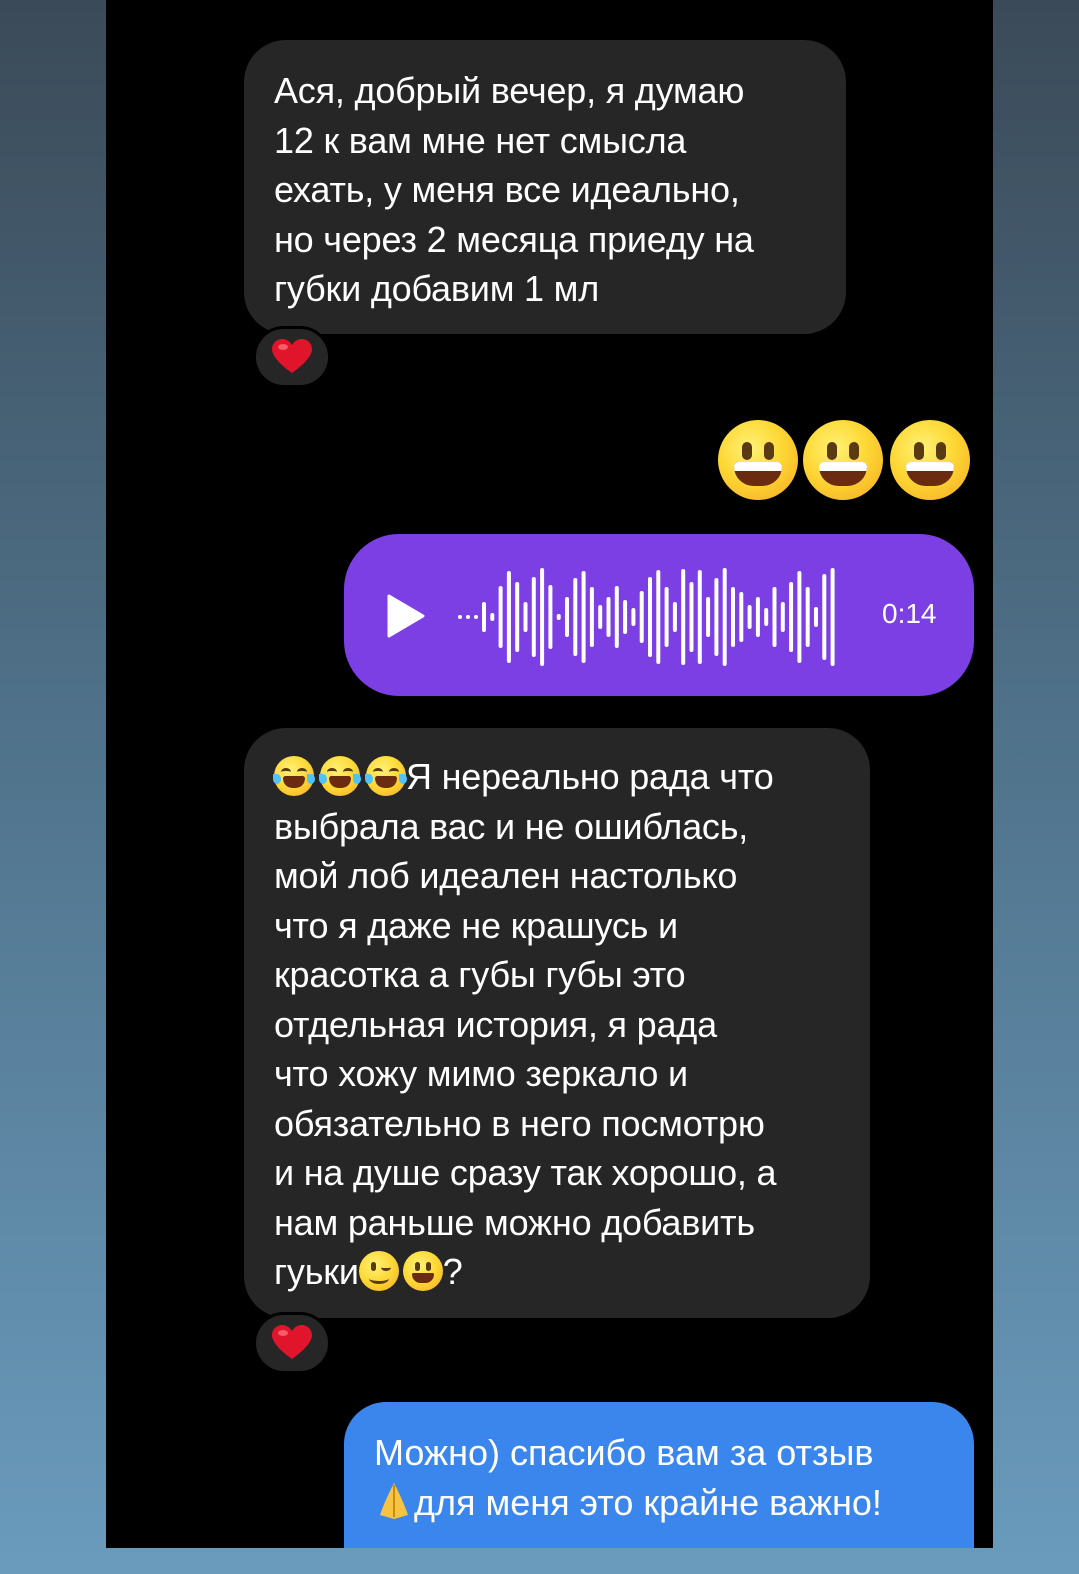 The width and height of the screenshot is (1079, 1574). I want to click on voice-message-bubble: 0:14, so click(659, 615).